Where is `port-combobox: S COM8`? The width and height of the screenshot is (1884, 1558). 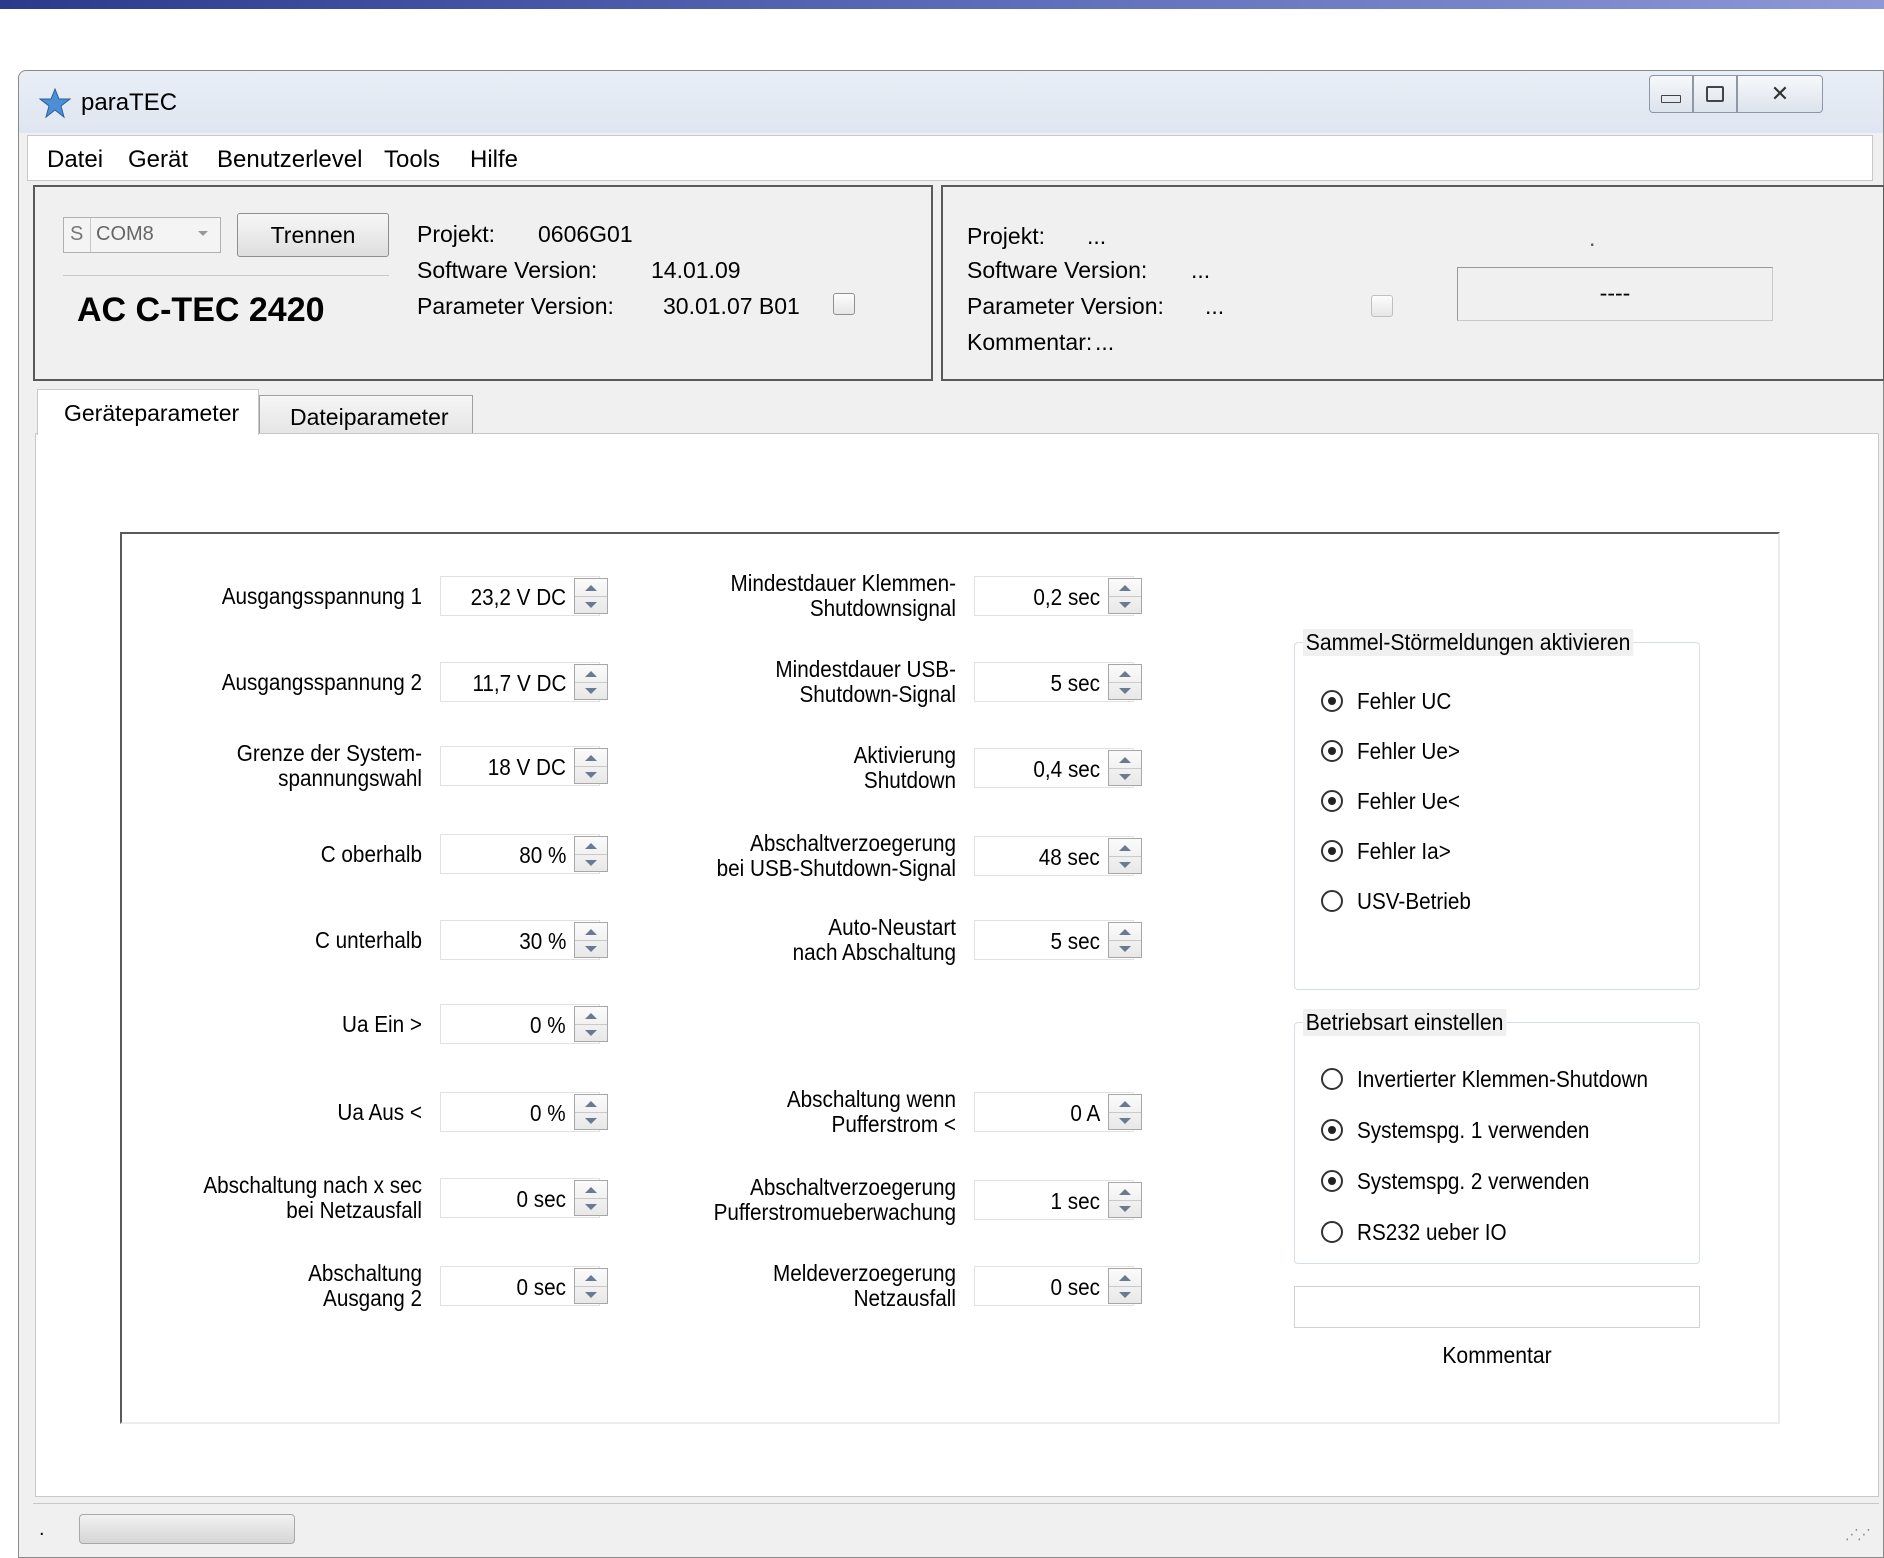 port-combobox: S COM8 is located at coordinates (142, 235).